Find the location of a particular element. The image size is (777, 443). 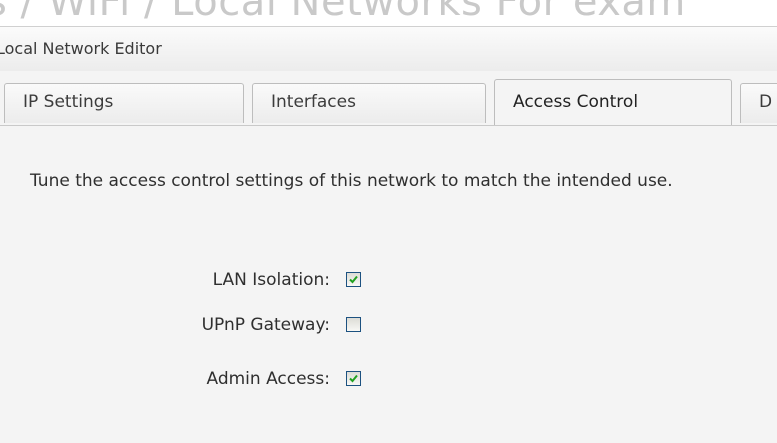

tab-label: Interfaces is located at coordinates (313, 102).